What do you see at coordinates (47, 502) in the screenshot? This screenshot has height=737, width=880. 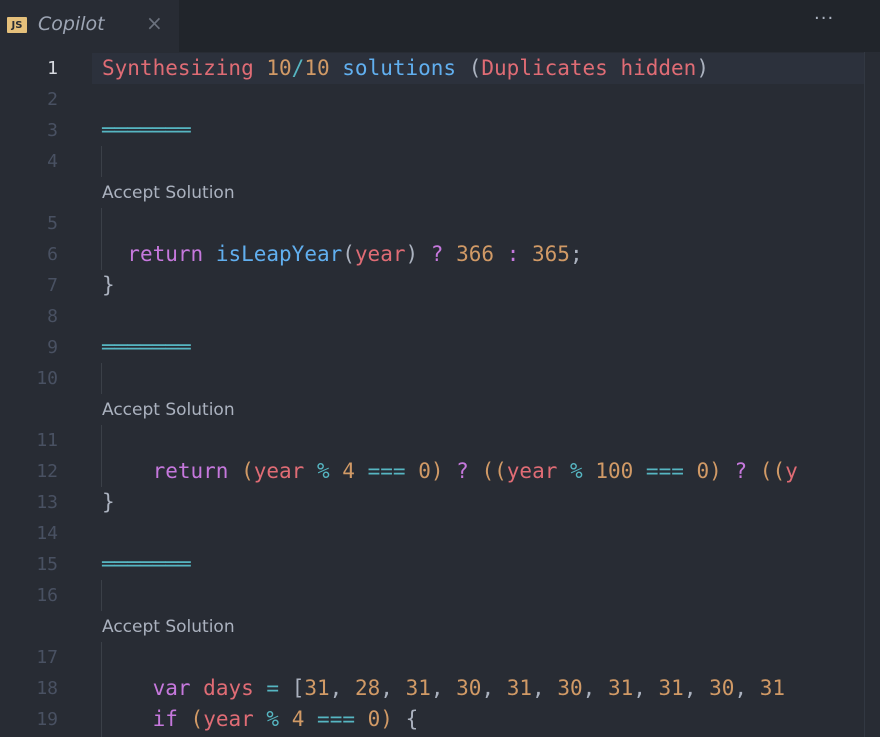 I see `line-number: 13` at bounding box center [47, 502].